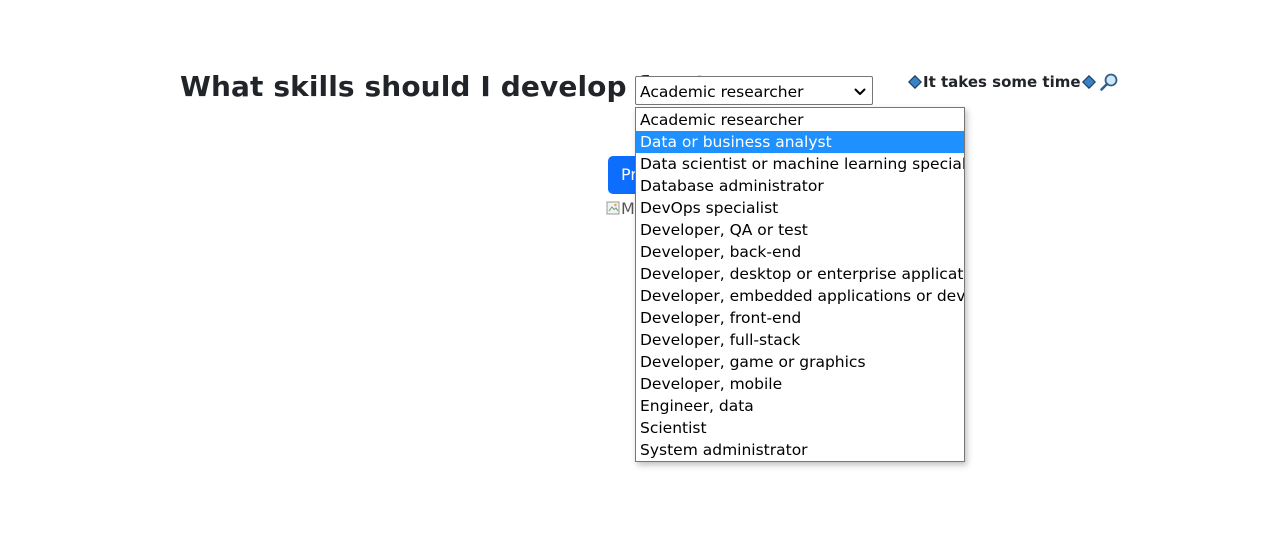 The width and height of the screenshot is (1275, 543). What do you see at coordinates (1108, 82) in the screenshot?
I see `magnifier-icon` at bounding box center [1108, 82].